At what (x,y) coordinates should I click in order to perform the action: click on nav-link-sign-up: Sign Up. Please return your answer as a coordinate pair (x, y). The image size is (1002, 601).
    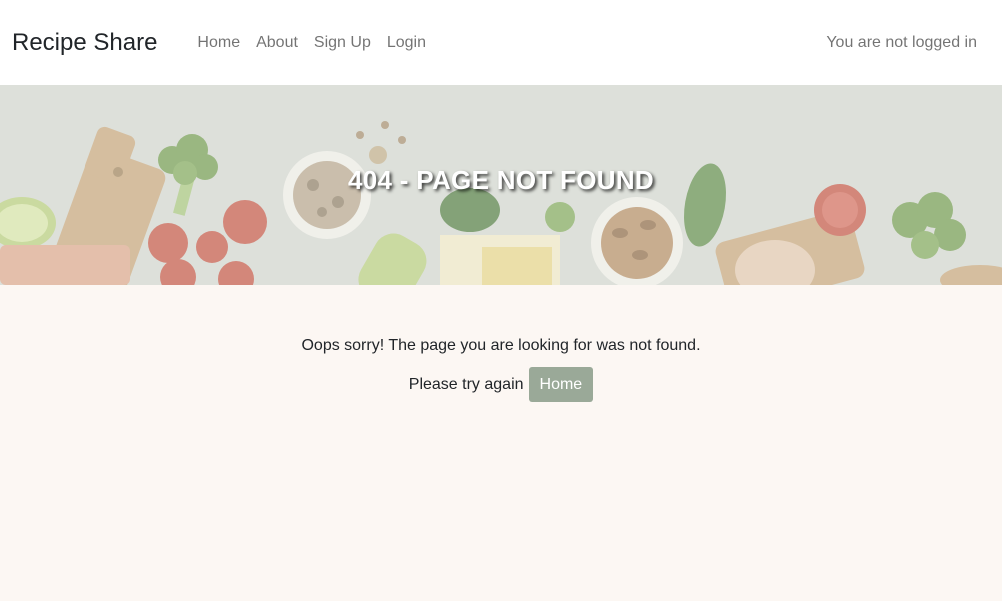
    Looking at the image, I should click on (342, 43).